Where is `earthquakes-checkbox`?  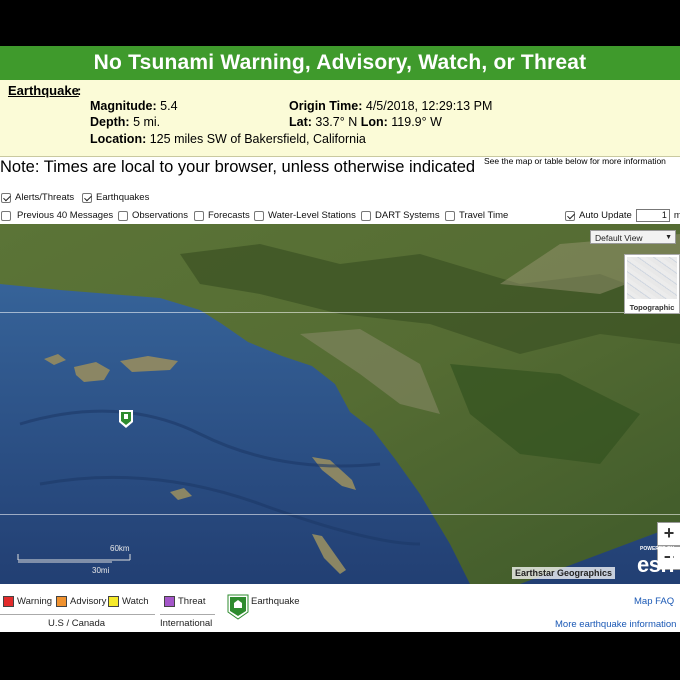
earthquakes-checkbox is located at coordinates (87, 197).